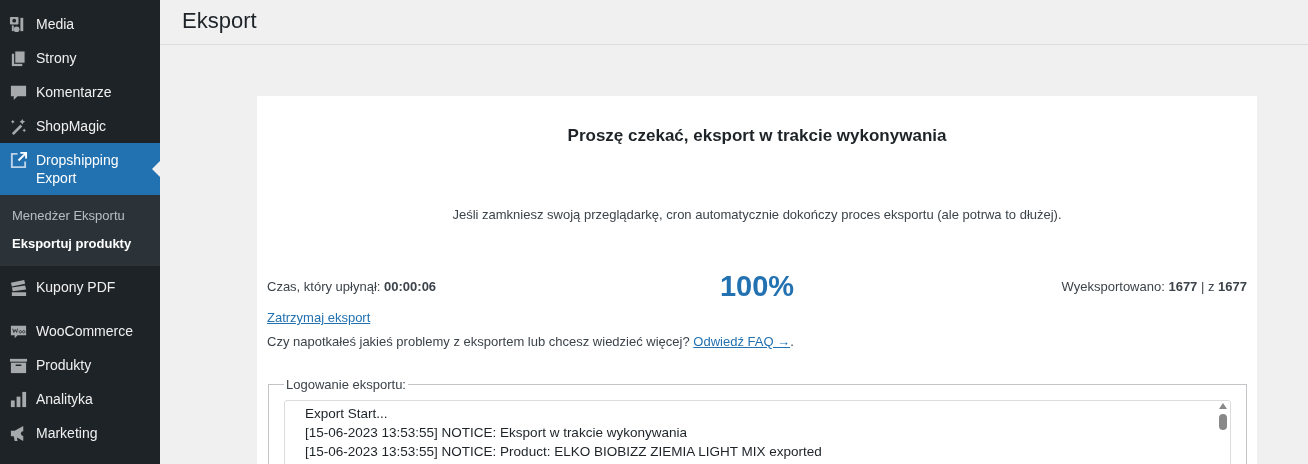 The width and height of the screenshot is (1308, 464). What do you see at coordinates (80, 216) in the screenshot?
I see `submenu-item: Menedżer Eksportu` at bounding box center [80, 216].